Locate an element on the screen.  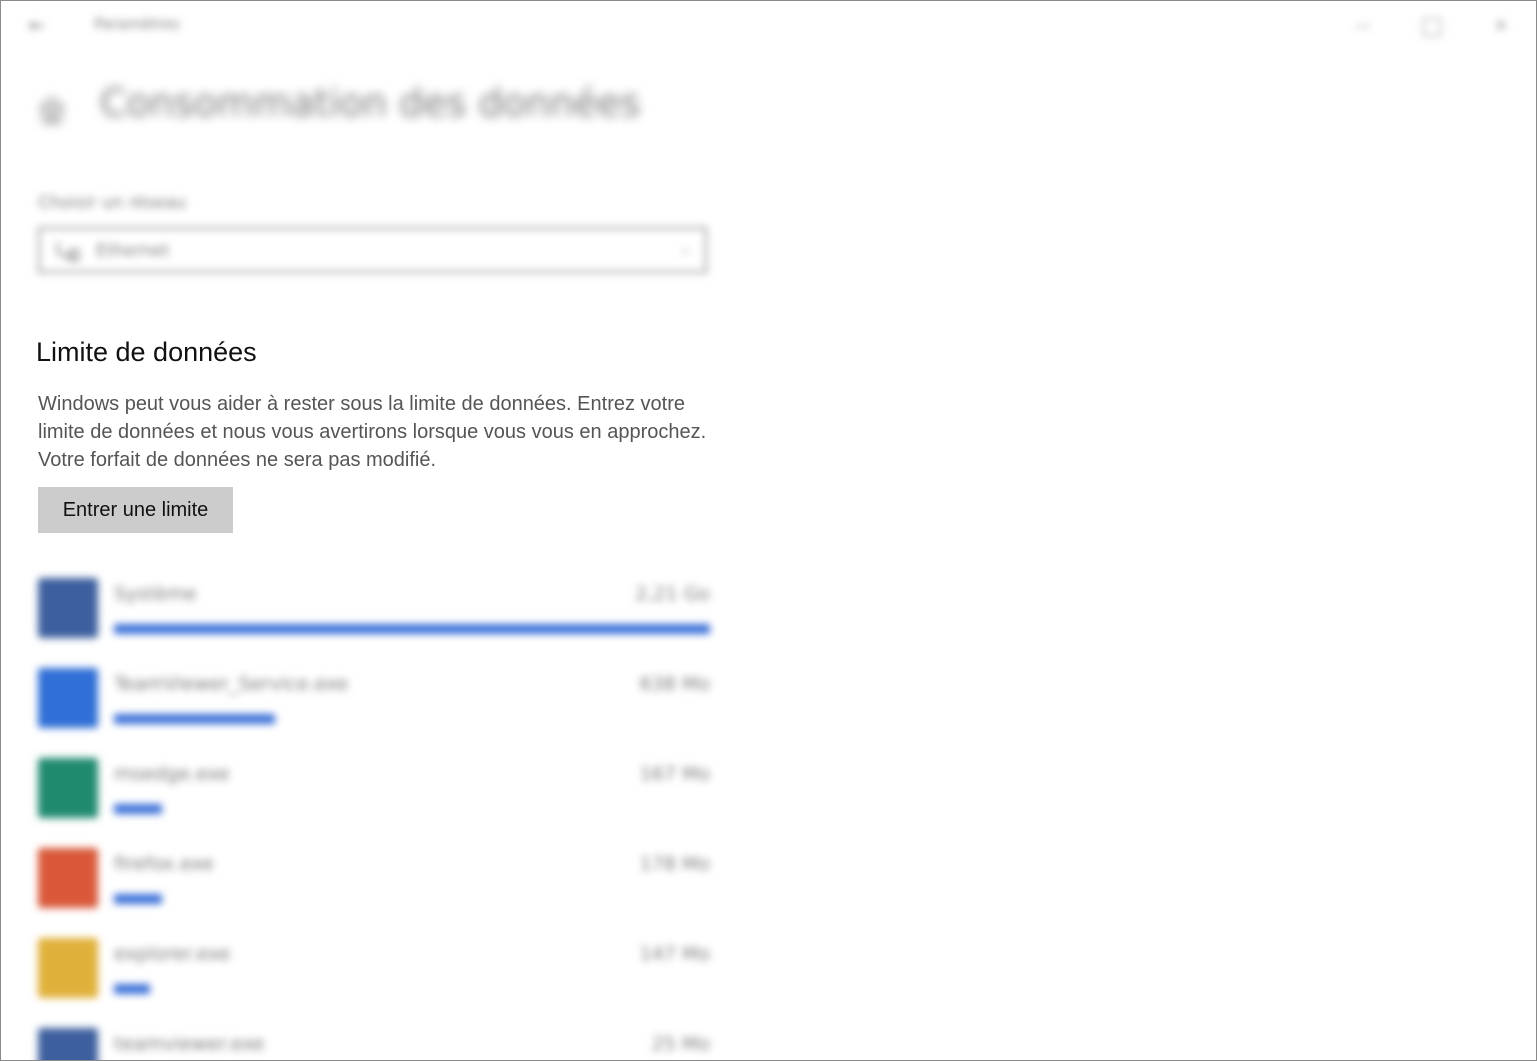
ethernet-icon is located at coordinates (68, 251).